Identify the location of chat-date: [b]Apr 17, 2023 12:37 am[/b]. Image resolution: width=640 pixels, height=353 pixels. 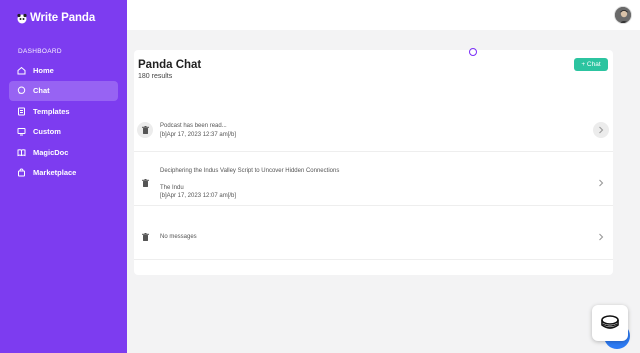
(198, 134).